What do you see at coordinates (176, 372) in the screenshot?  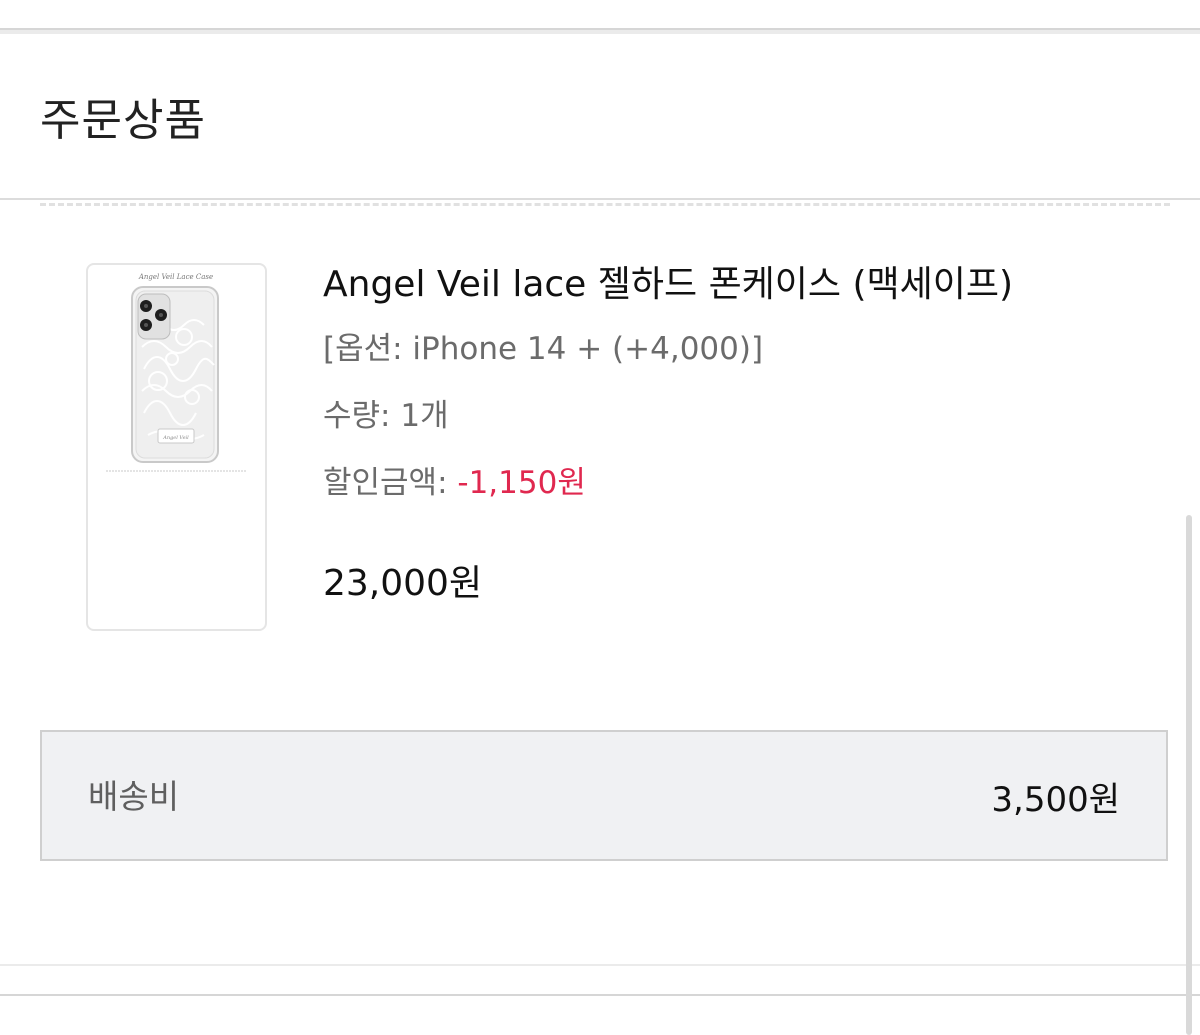 I see `phone-case-image: Angel Veil Lace Case Angel Veil` at bounding box center [176, 372].